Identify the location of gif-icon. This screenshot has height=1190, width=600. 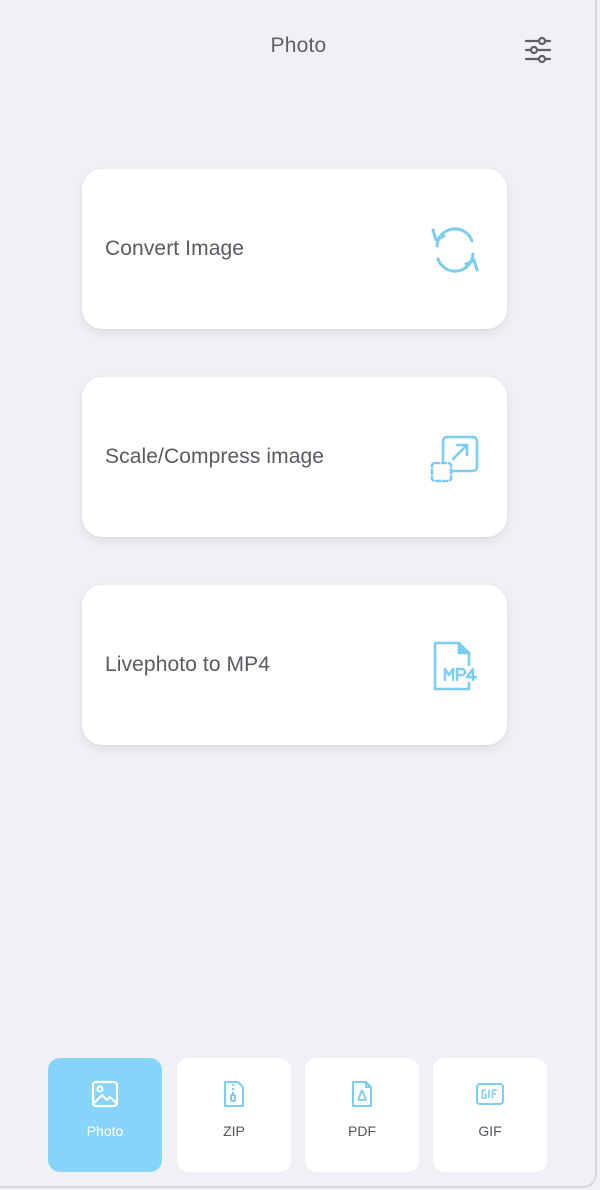
(490, 1094).